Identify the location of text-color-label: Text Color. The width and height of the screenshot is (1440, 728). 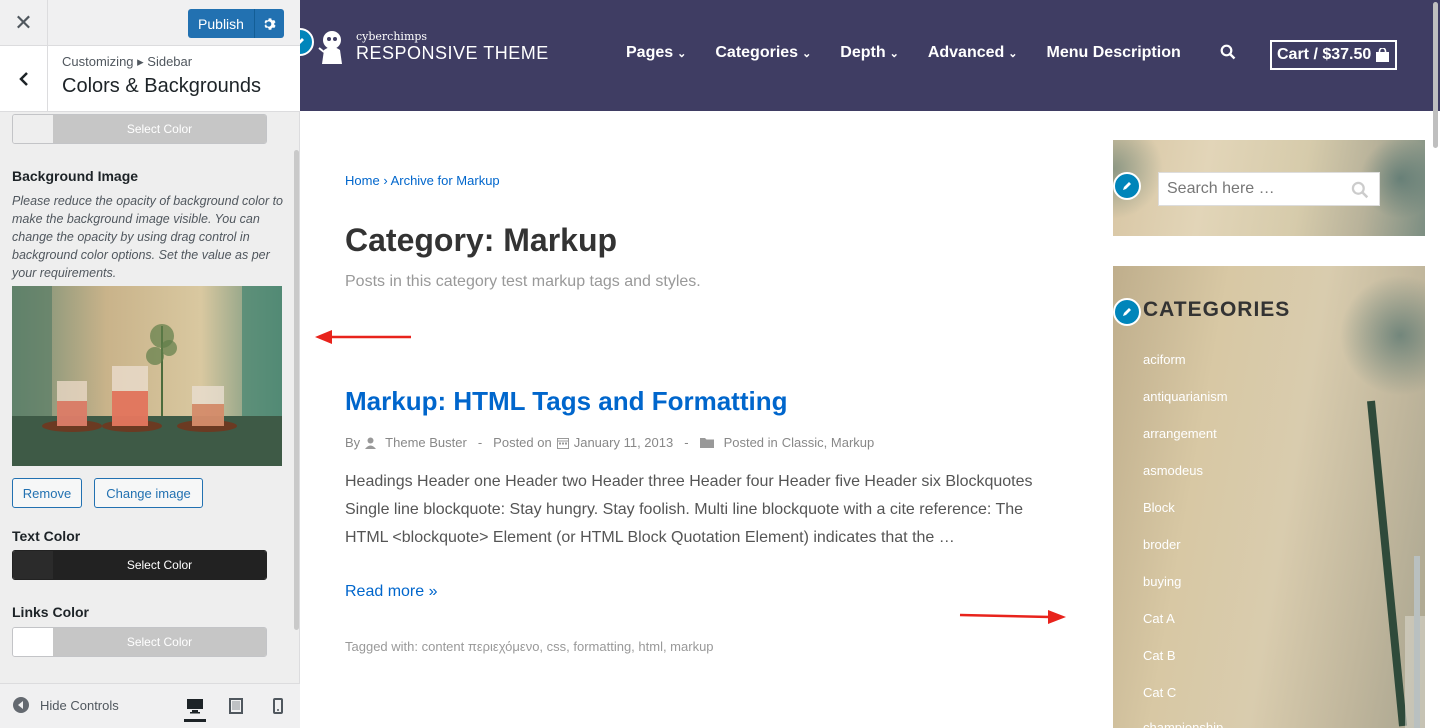
(46, 536).